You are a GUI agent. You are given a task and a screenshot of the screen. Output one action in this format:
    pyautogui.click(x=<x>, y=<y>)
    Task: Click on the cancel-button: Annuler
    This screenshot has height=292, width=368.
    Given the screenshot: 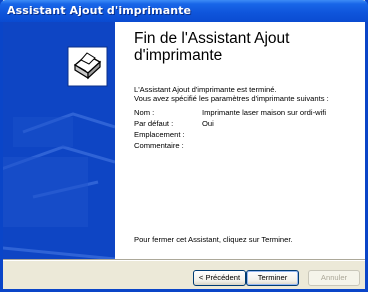 What is the action you would take?
    pyautogui.click(x=334, y=278)
    